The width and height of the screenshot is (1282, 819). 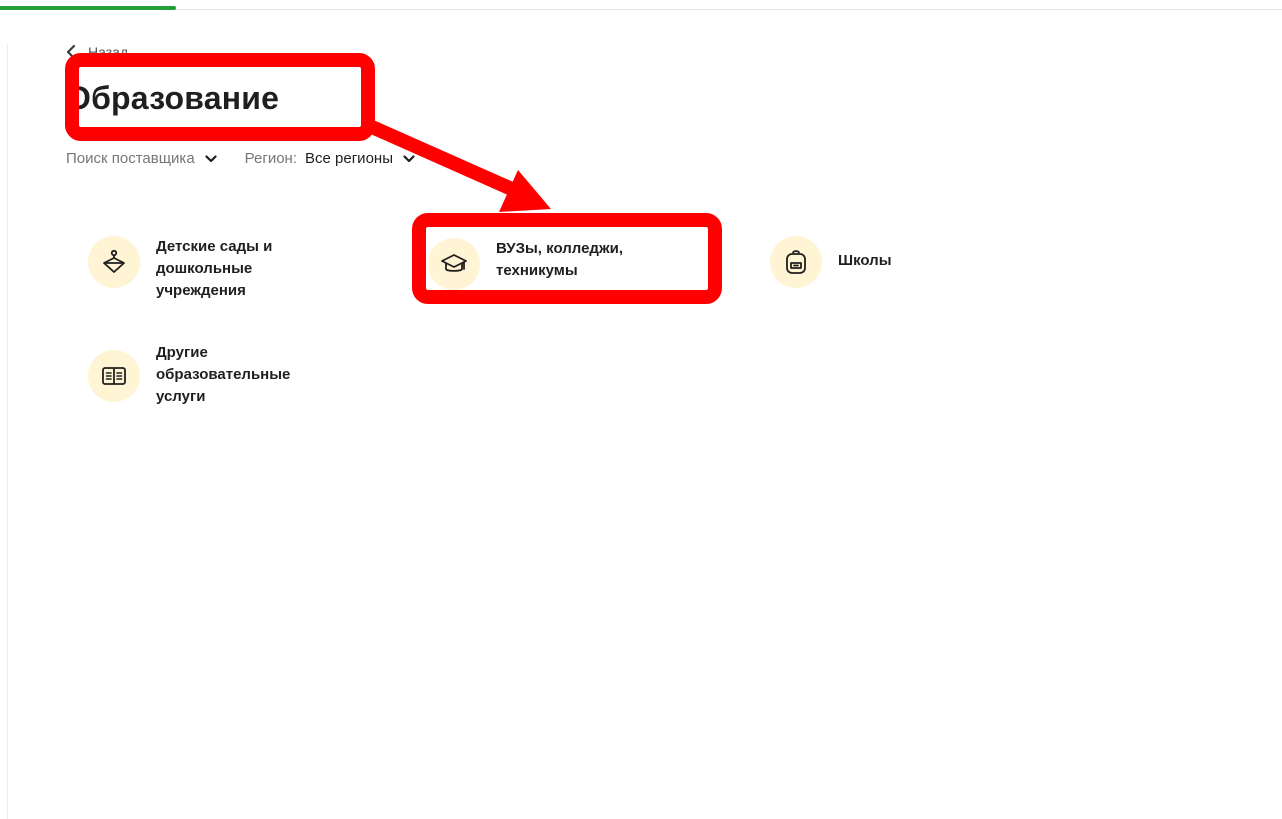 I want to click on filters-bar: Поиск поставщика Регион: Все регионы, so click(x=240, y=158).